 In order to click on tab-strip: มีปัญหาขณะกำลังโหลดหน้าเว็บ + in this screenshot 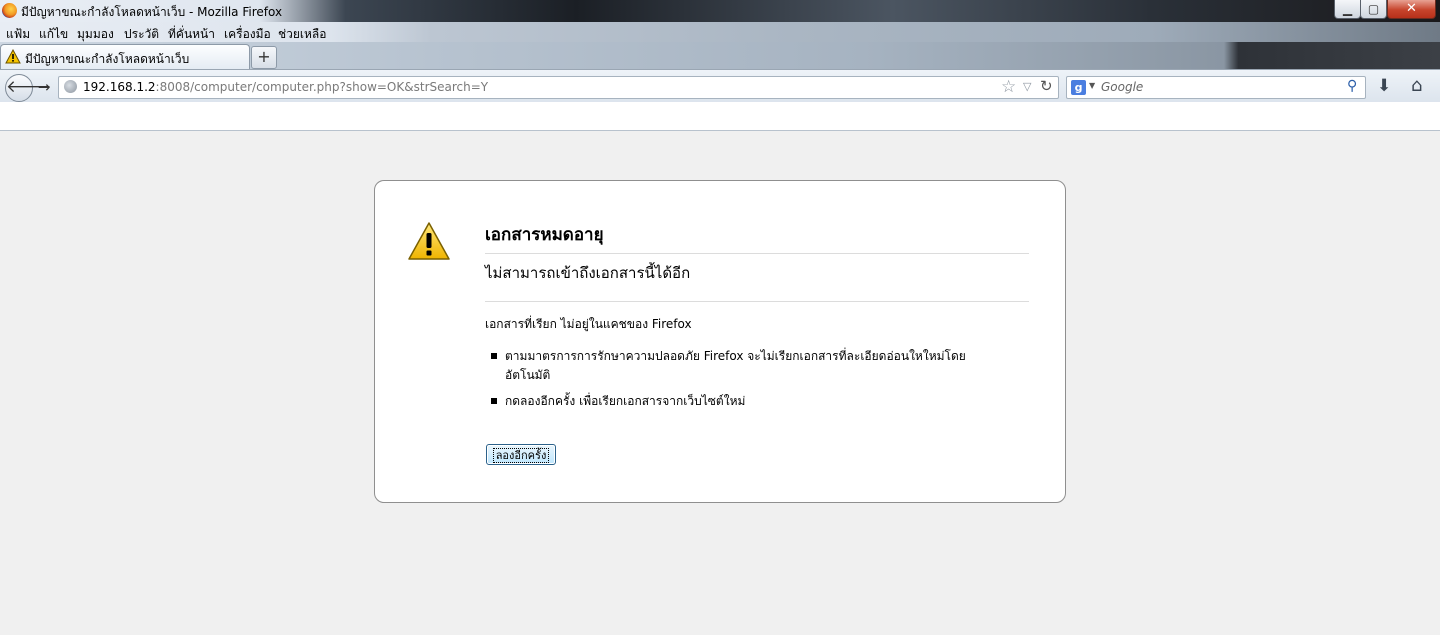, I will do `click(720, 56)`.